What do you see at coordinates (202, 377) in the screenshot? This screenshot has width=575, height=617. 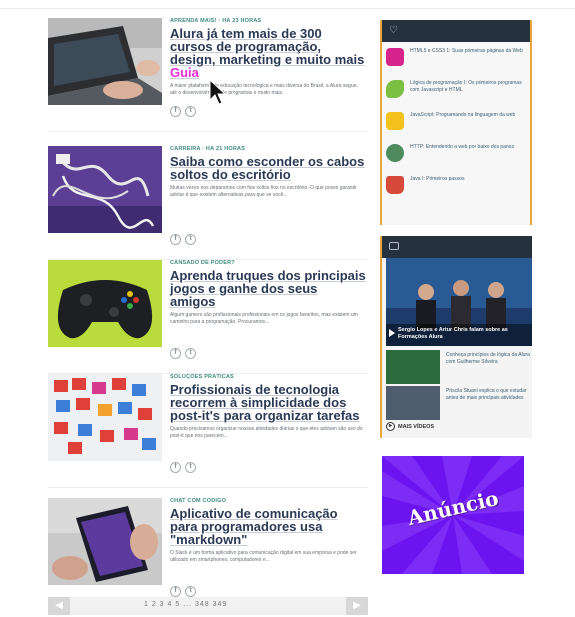 I see `article-kicker: SOLUÇÕES PRÁTICAS` at bounding box center [202, 377].